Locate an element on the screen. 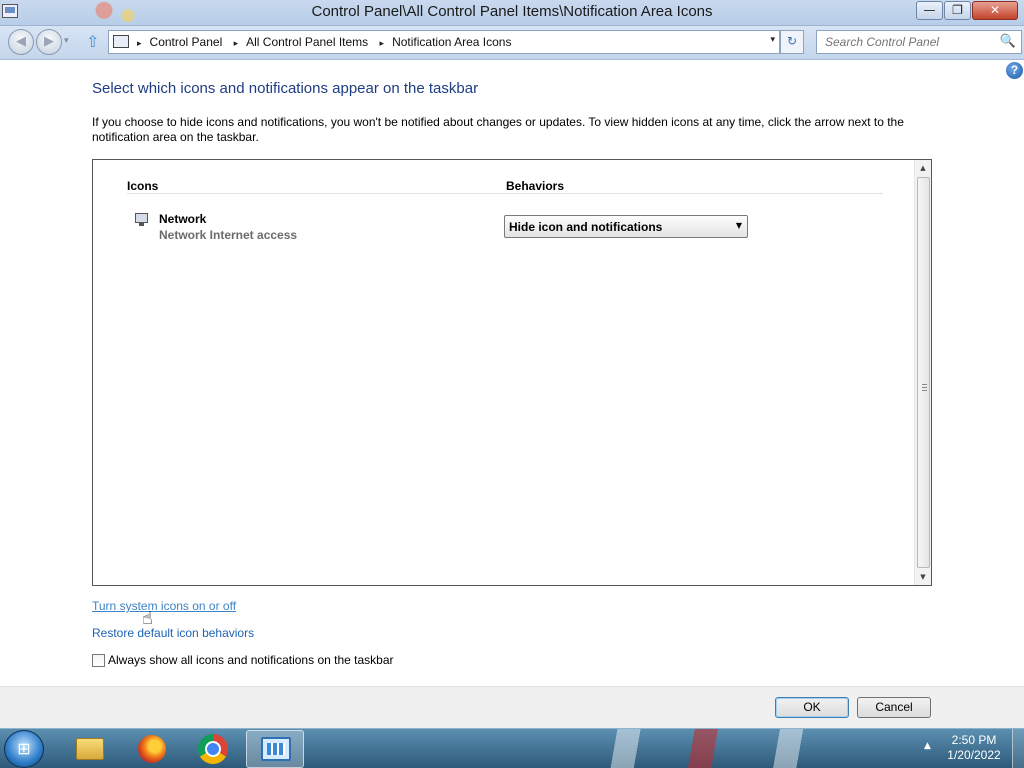 The image size is (1024, 768). taskbar-control-panel is located at coordinates (275, 749).